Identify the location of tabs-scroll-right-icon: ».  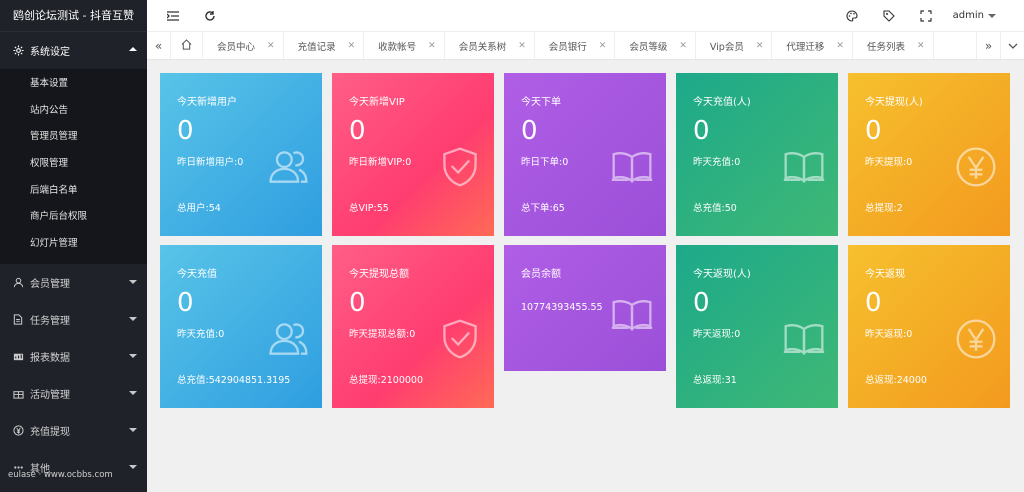
(988, 45).